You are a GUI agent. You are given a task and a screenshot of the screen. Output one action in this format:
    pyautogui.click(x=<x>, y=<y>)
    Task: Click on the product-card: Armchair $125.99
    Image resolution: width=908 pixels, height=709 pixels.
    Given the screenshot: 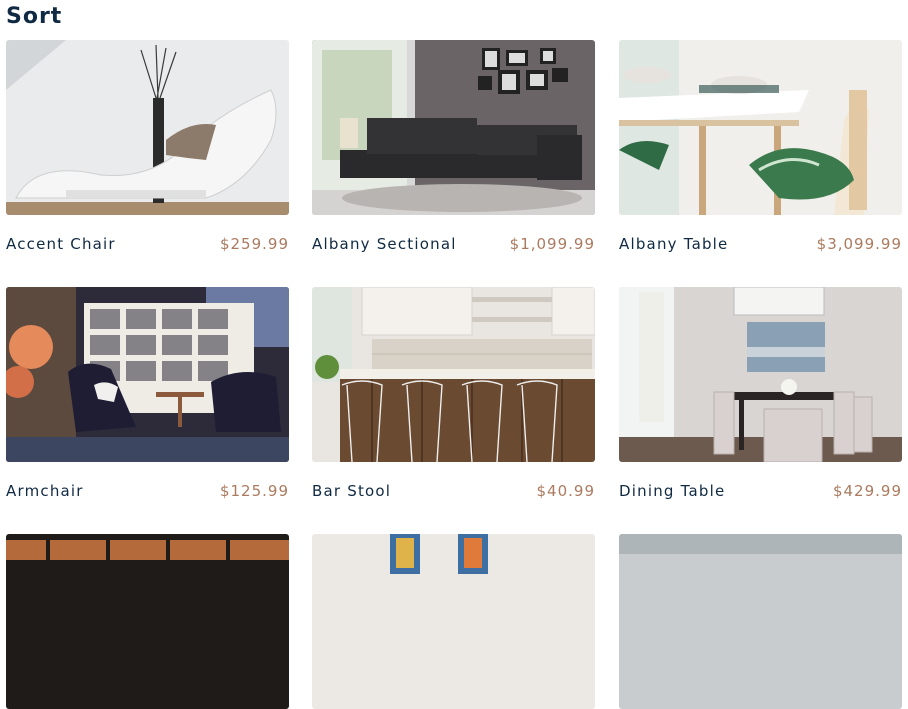 What is the action you would take?
    pyautogui.click(x=147, y=393)
    